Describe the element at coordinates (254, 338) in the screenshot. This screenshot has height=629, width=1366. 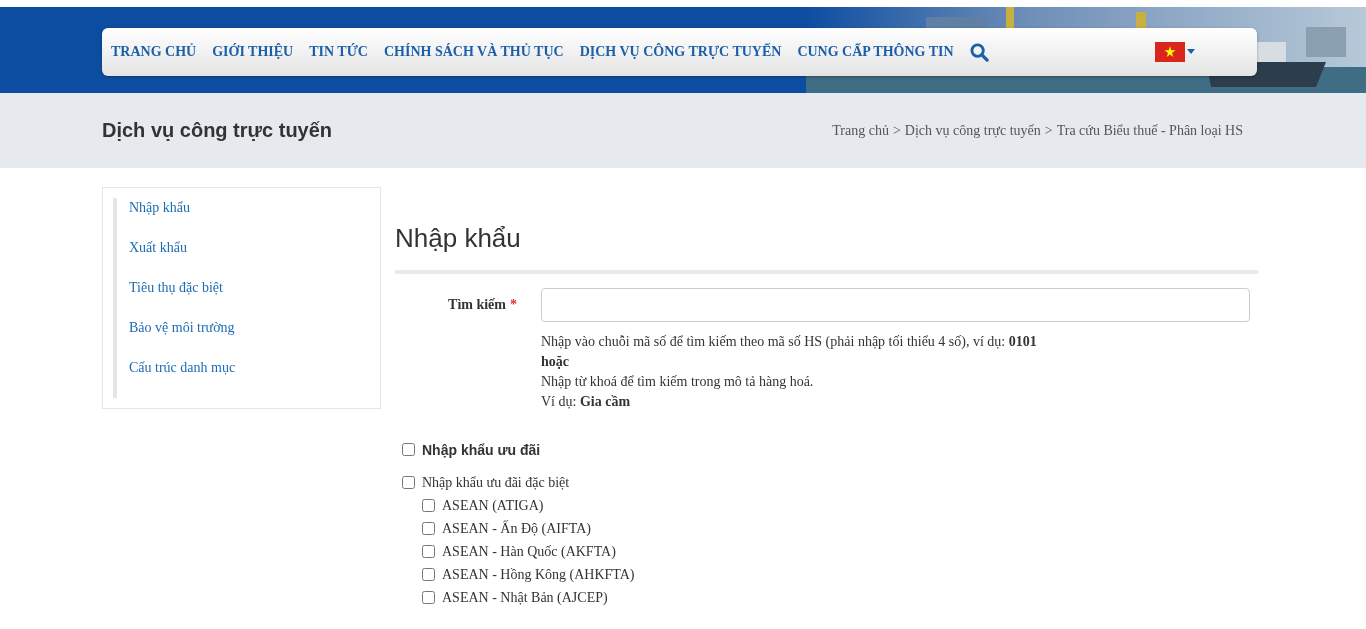
I see `sidebar-link: Bảo vệ môi trường` at that location.